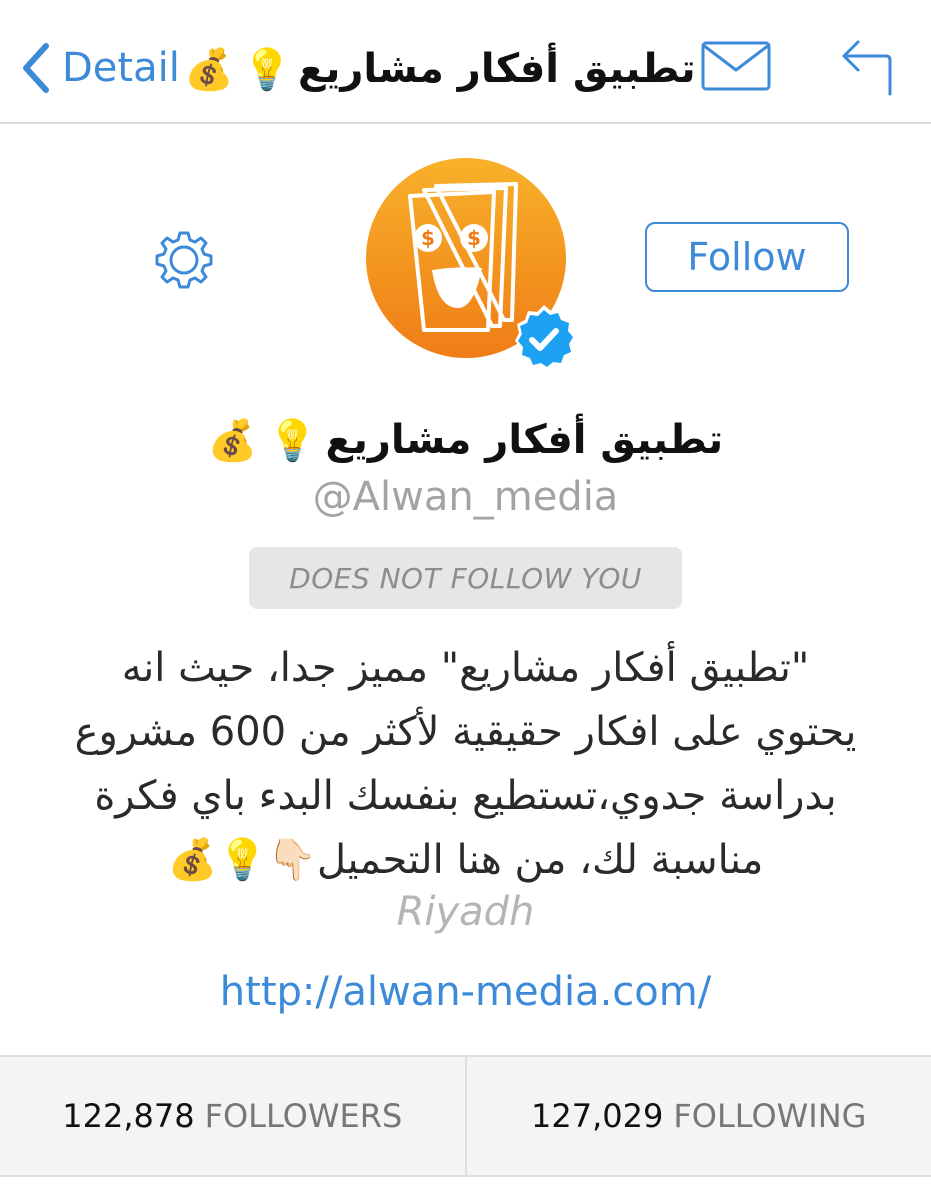 The image size is (931, 1200). What do you see at coordinates (128, 1116) in the screenshot?
I see `followers-count: 122,878` at bounding box center [128, 1116].